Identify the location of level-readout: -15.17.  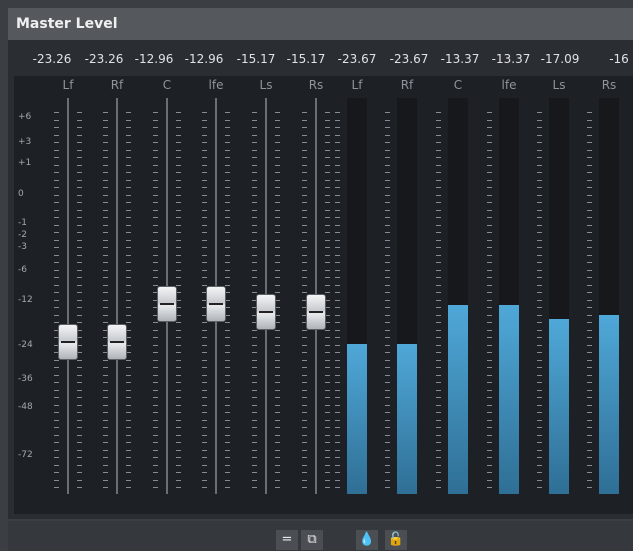
(306, 59).